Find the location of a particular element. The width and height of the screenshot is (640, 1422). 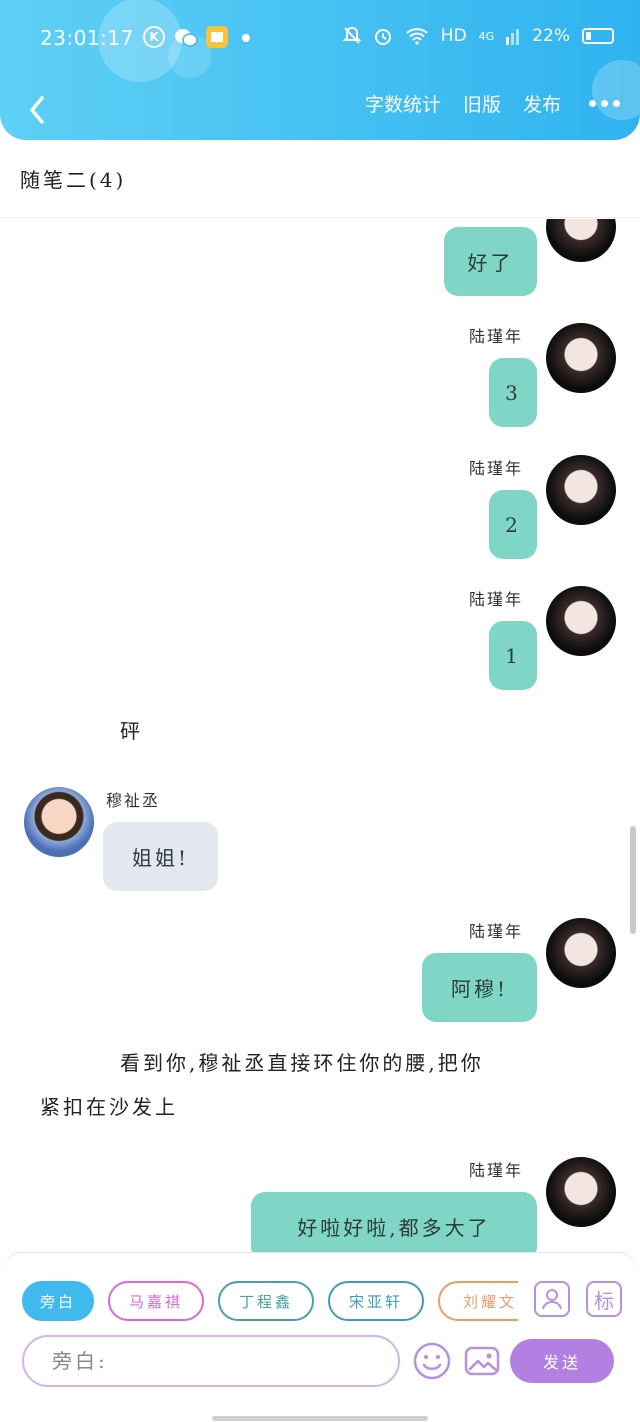

wifi-icon is located at coordinates (417, 36).